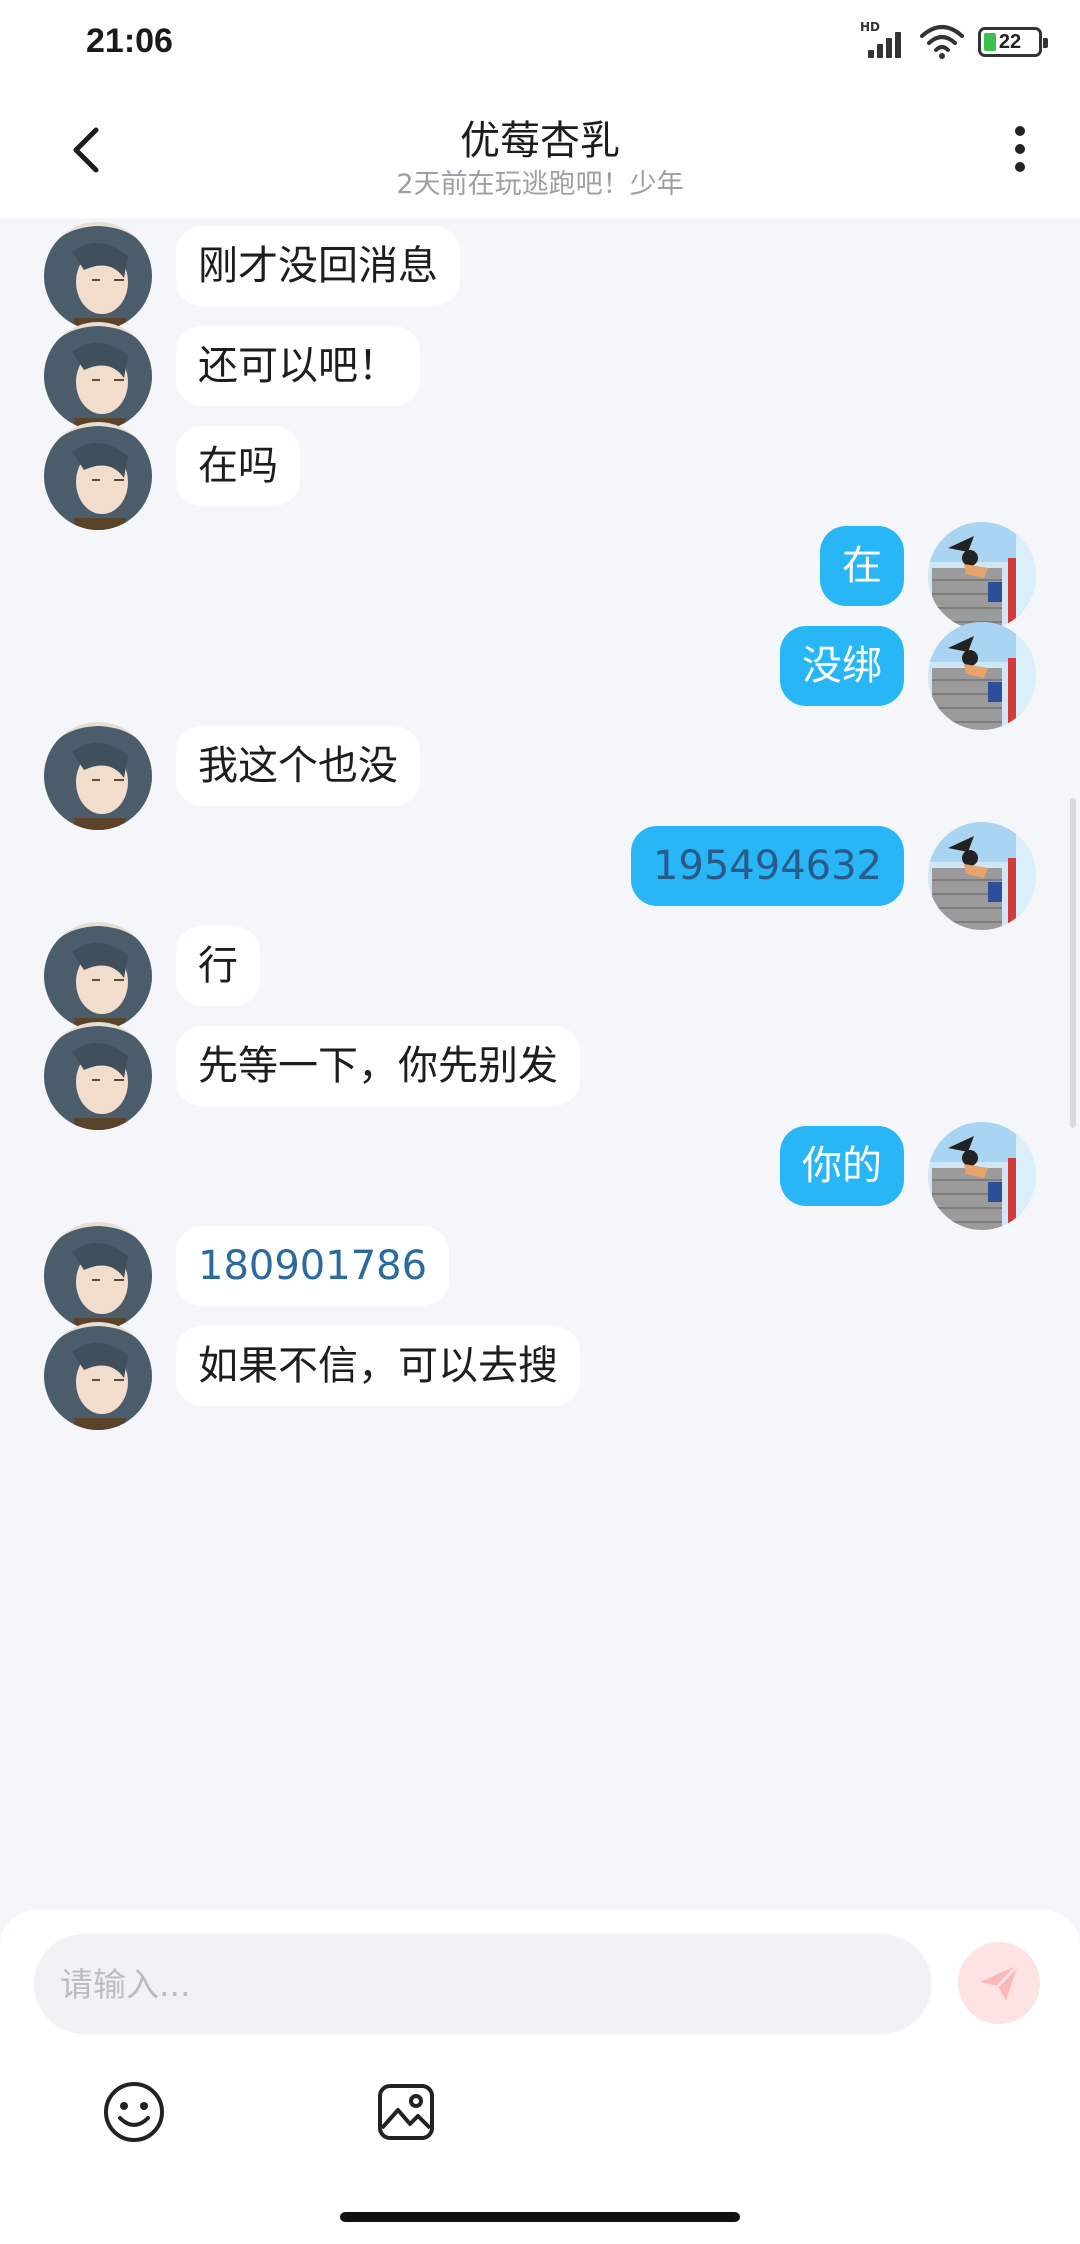 This screenshot has height=2244, width=1080. I want to click on message-bubble: 180901786, so click(313, 1266).